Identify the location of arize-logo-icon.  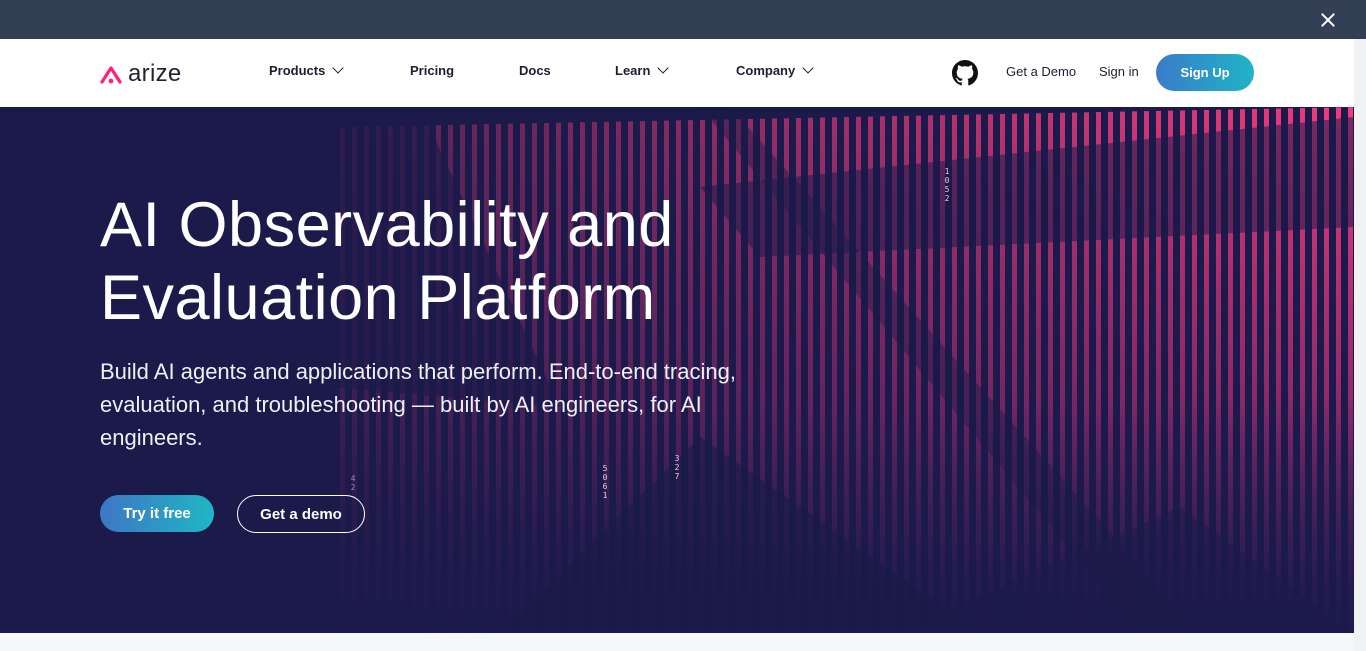
(111, 75).